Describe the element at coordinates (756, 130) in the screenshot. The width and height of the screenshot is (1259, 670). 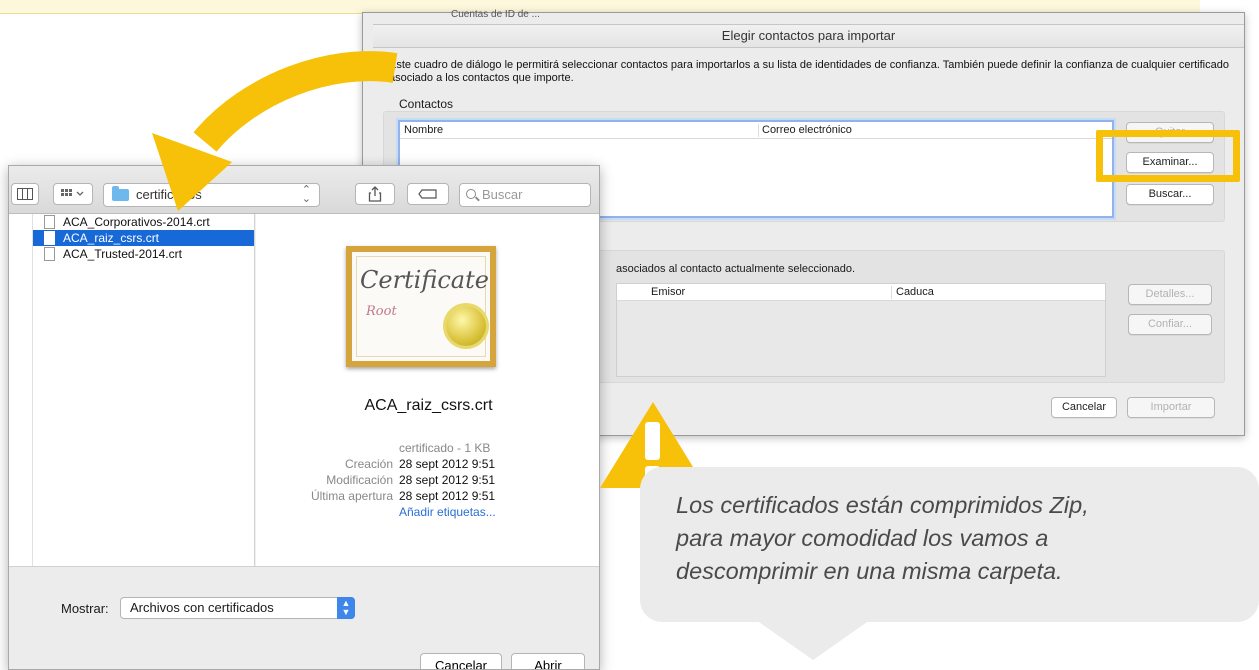
I see `contacts-table-header: Nombre Correo electrónico` at that location.